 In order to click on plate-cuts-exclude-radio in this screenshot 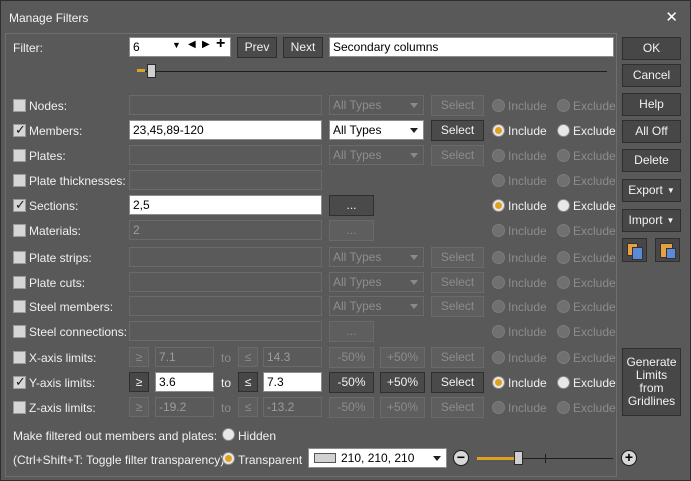, I will do `click(563, 282)`.